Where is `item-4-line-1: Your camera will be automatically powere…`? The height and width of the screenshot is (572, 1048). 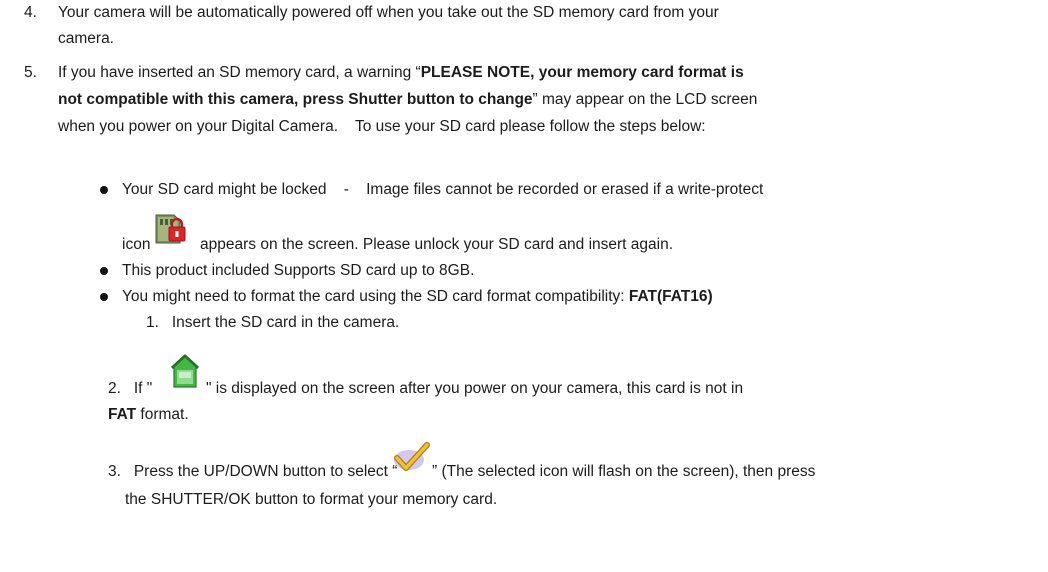
item-4-line-1: Your camera will be automatically powere… is located at coordinates (388, 12).